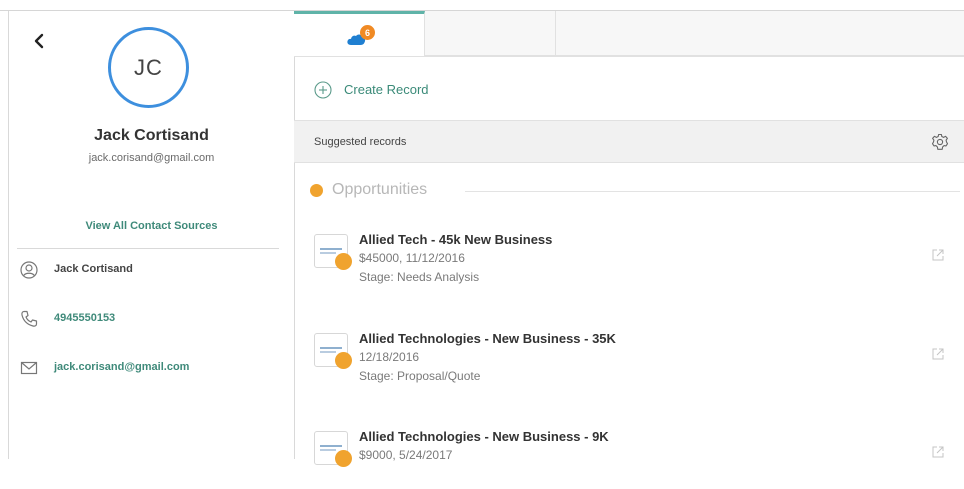 This screenshot has width=964, height=489. I want to click on opportunities-section-header: Opportunities, so click(635, 191).